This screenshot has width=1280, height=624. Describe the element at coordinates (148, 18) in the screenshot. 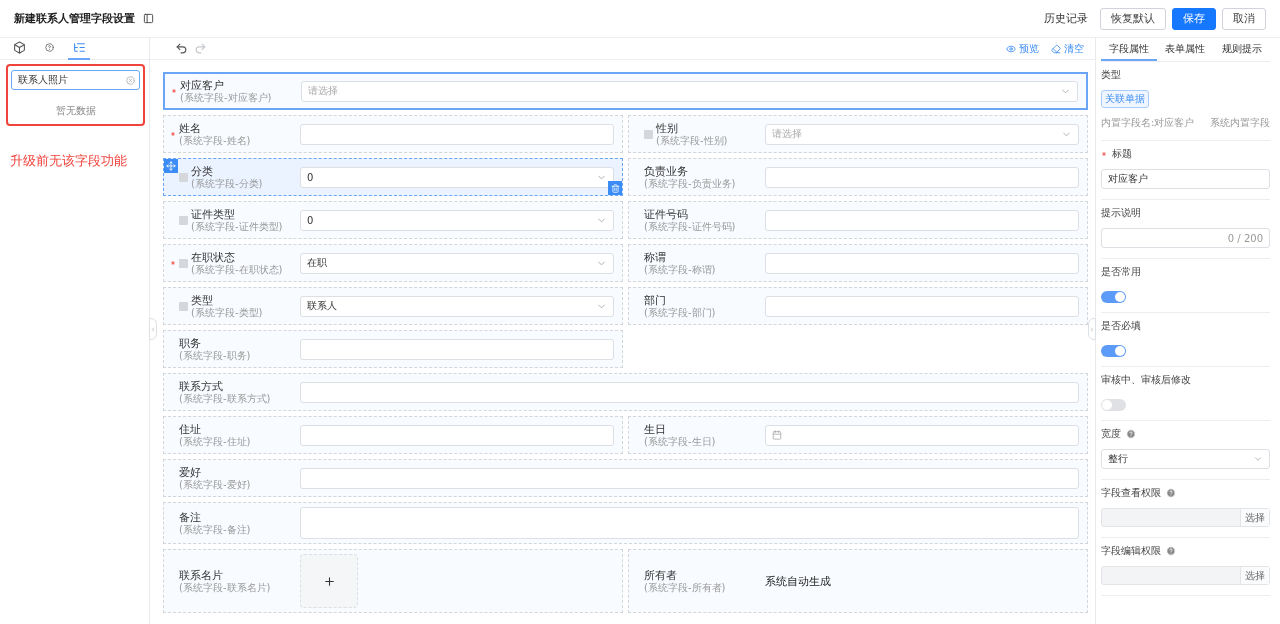

I see `layout-icon` at that location.